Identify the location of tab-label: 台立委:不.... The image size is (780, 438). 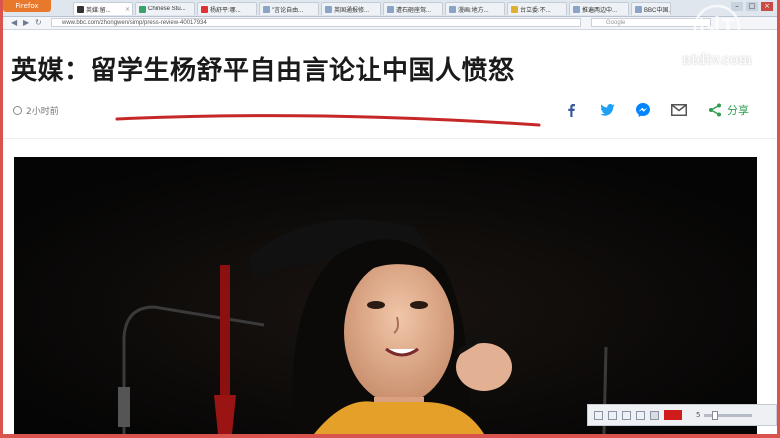
(535, 10).